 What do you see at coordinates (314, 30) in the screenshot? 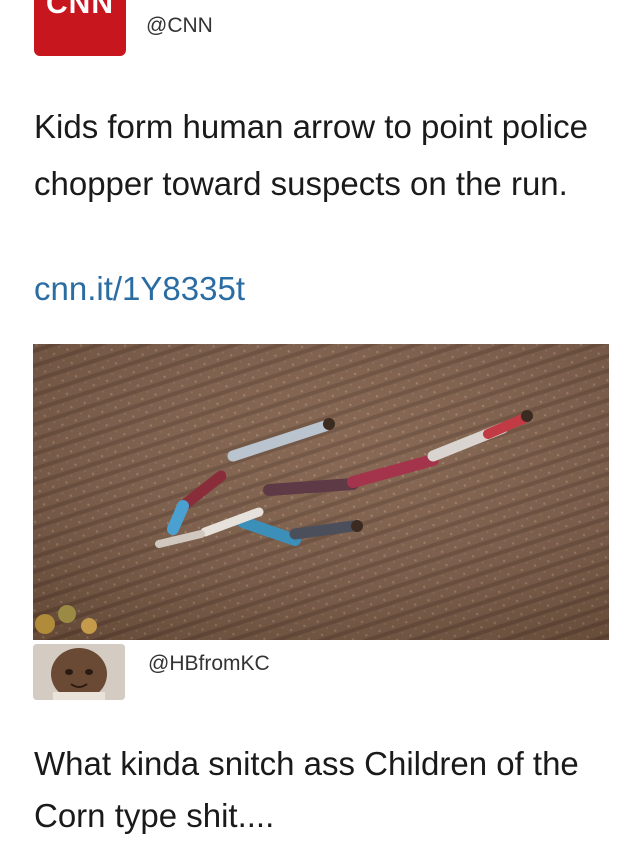
I see `tweet-header-cnn: CNN @CNN` at bounding box center [314, 30].